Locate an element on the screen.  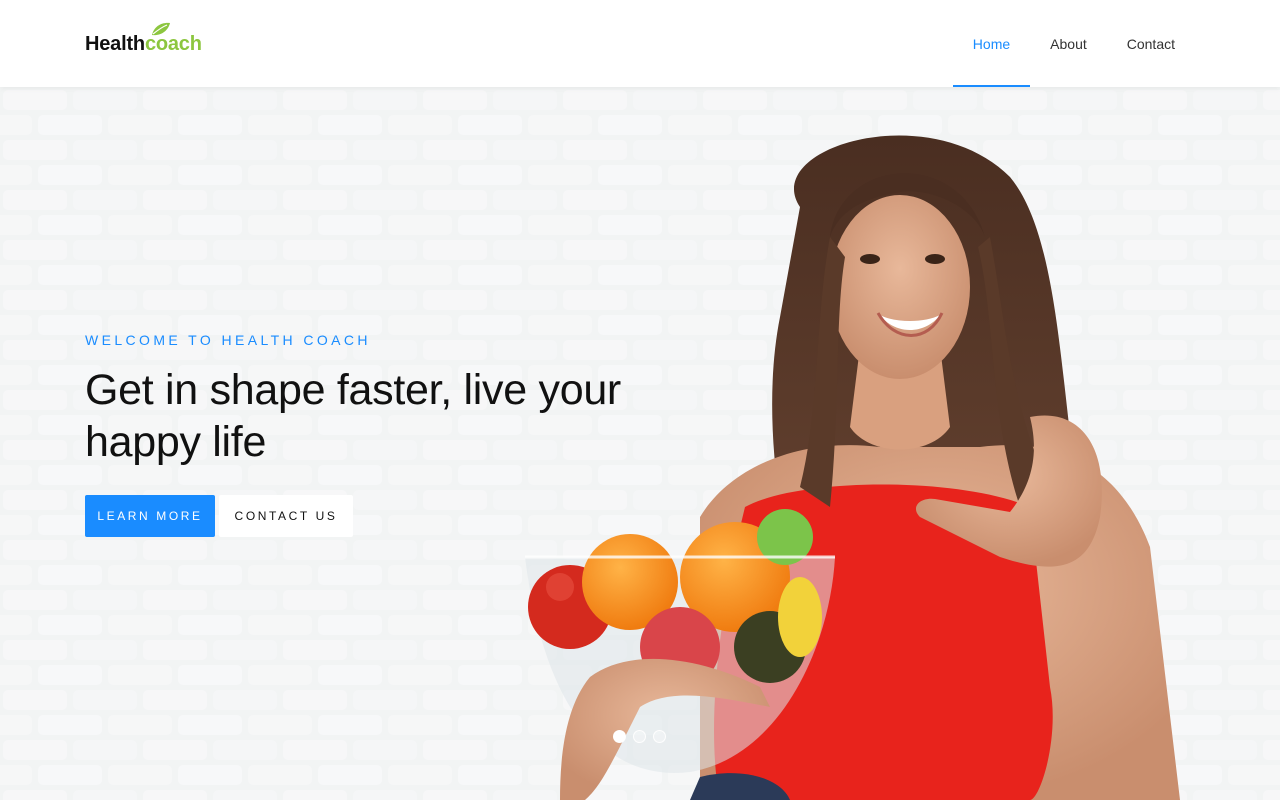
slider-dots is located at coordinates (639, 736).